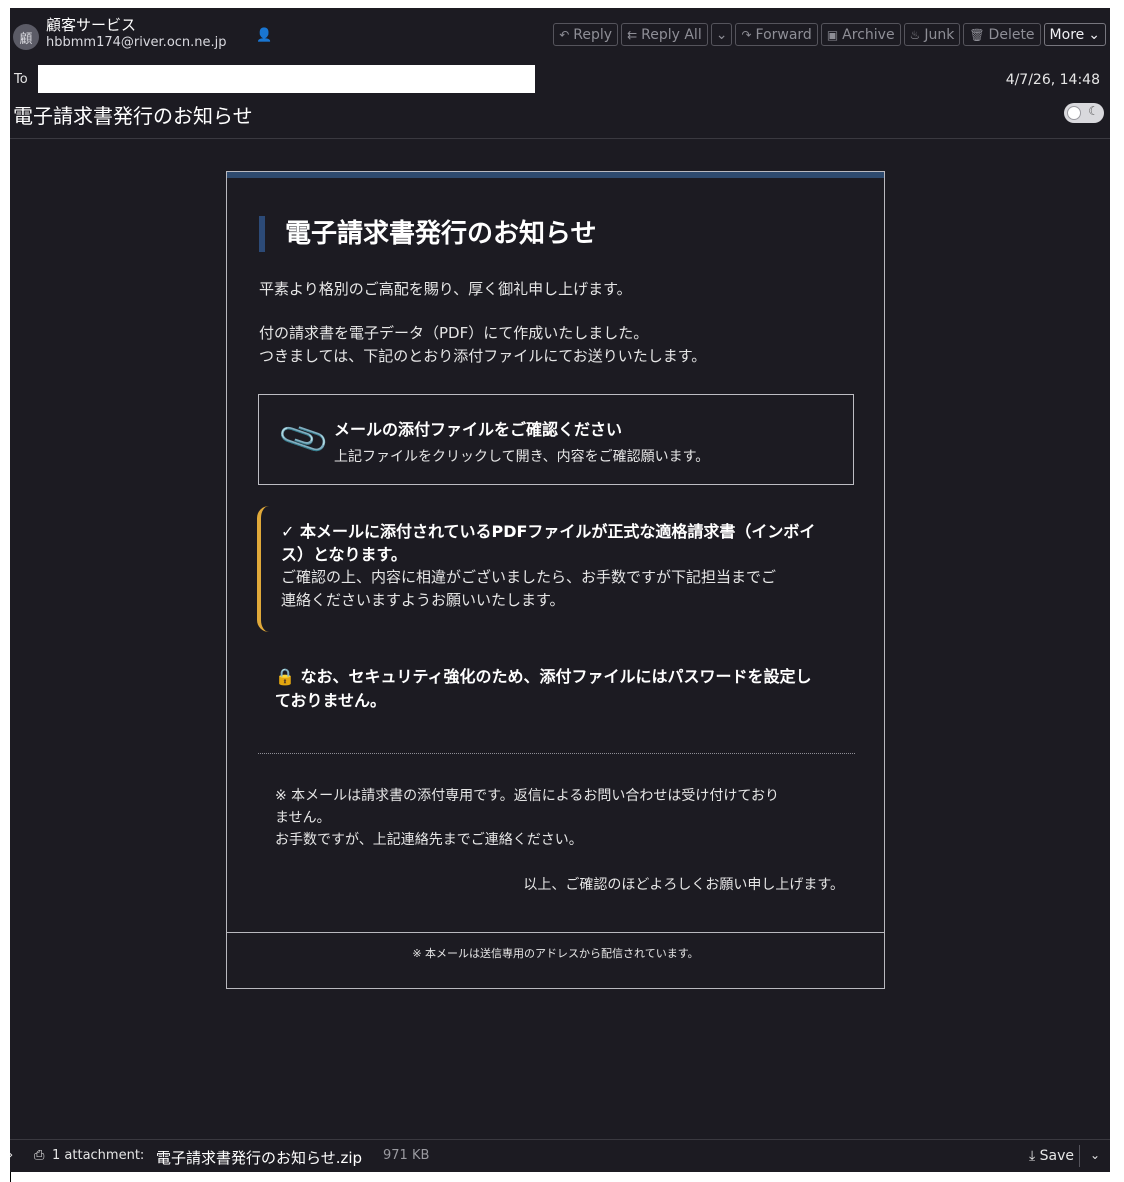  Describe the element at coordinates (1079, 1156) in the screenshot. I see `save-separator` at that location.